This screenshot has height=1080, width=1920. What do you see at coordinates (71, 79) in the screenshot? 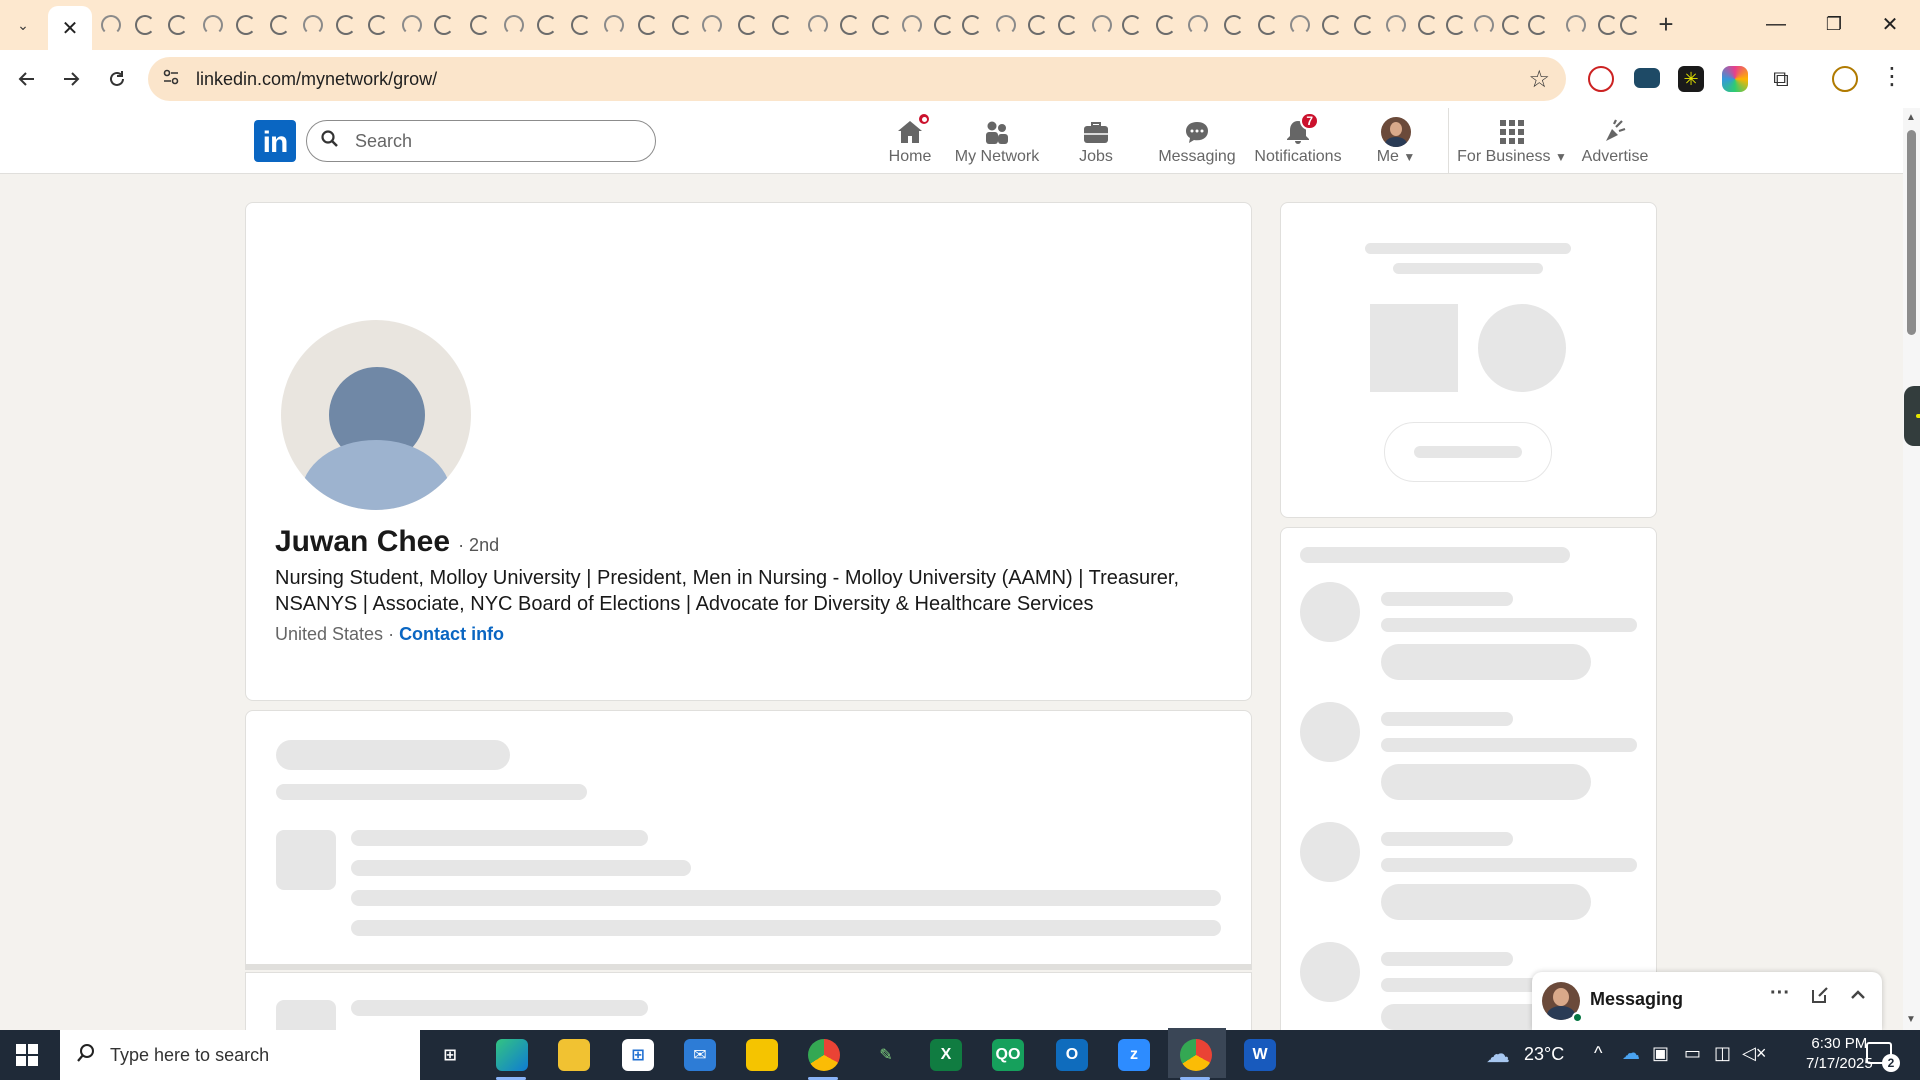
I see `forward-arrow-icon` at bounding box center [71, 79].